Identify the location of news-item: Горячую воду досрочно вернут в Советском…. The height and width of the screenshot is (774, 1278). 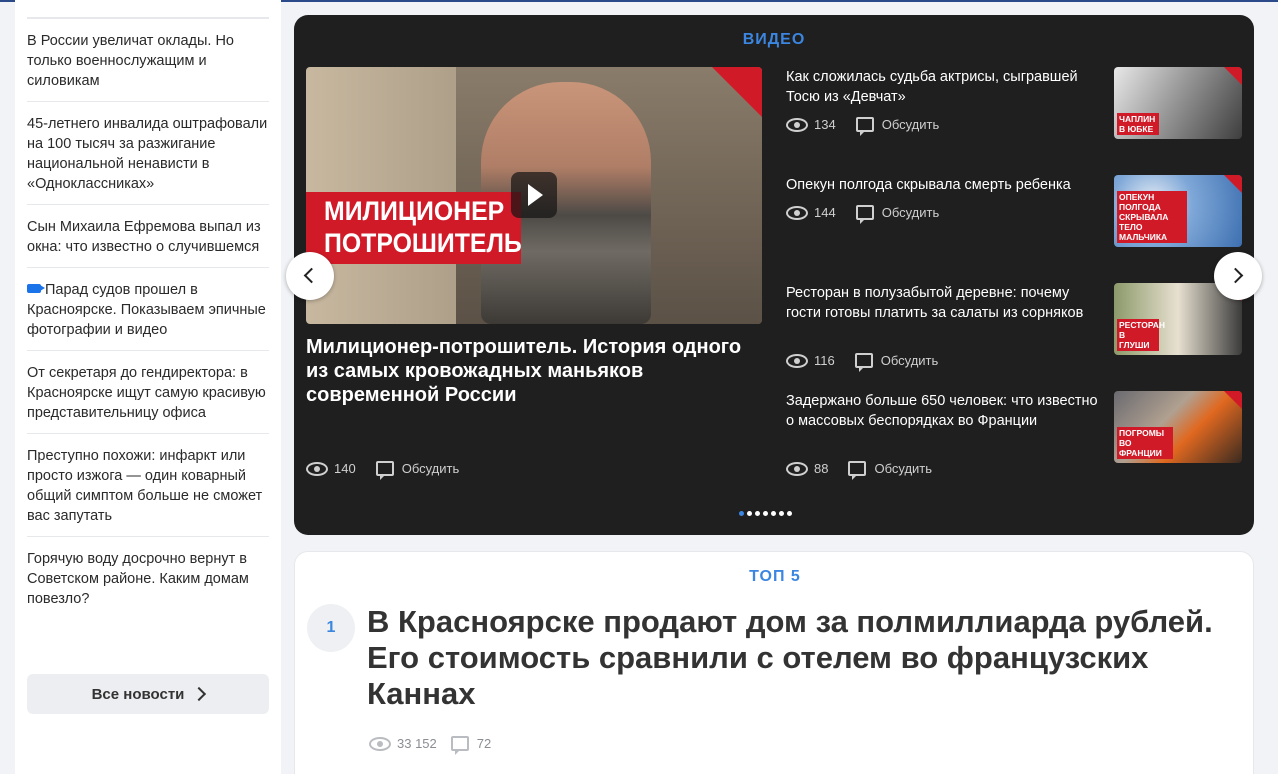
(148, 577).